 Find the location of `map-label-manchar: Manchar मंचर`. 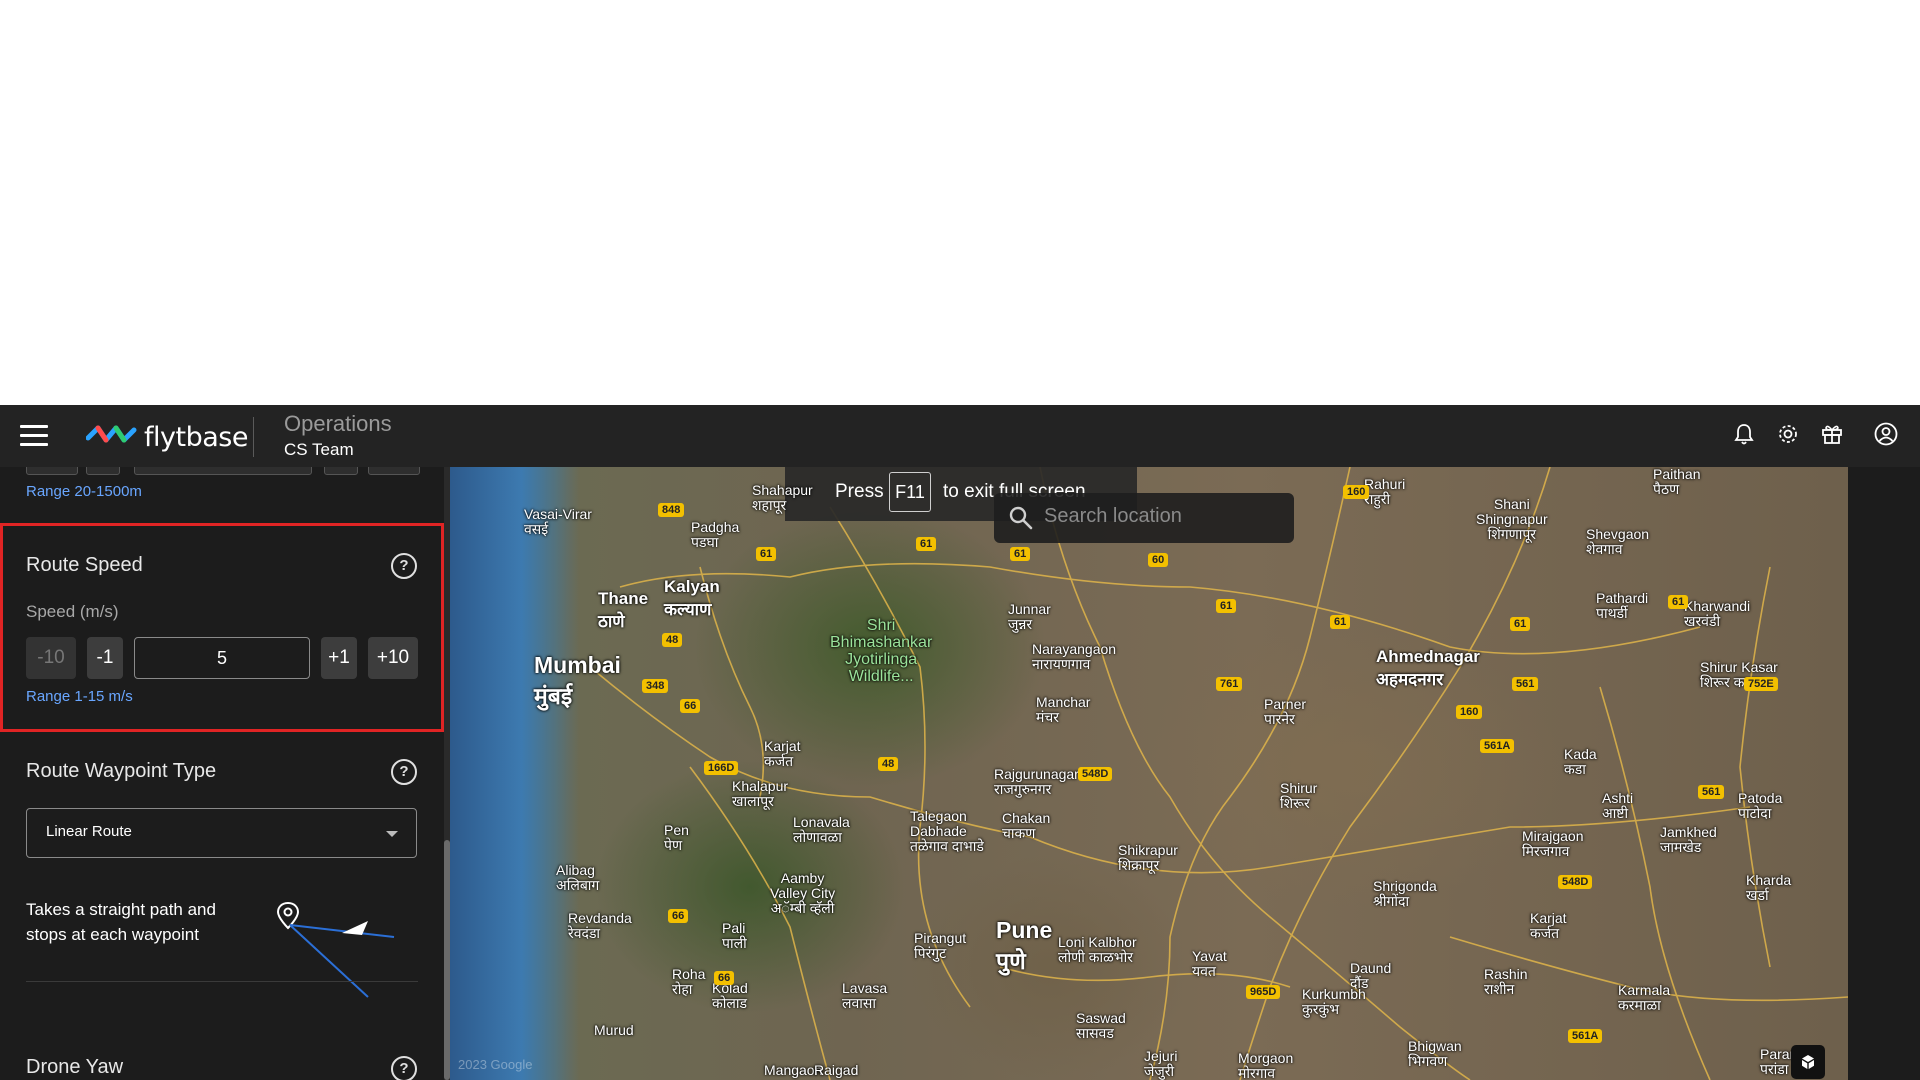

map-label-manchar: Manchar मंचर is located at coordinates (1063, 710).